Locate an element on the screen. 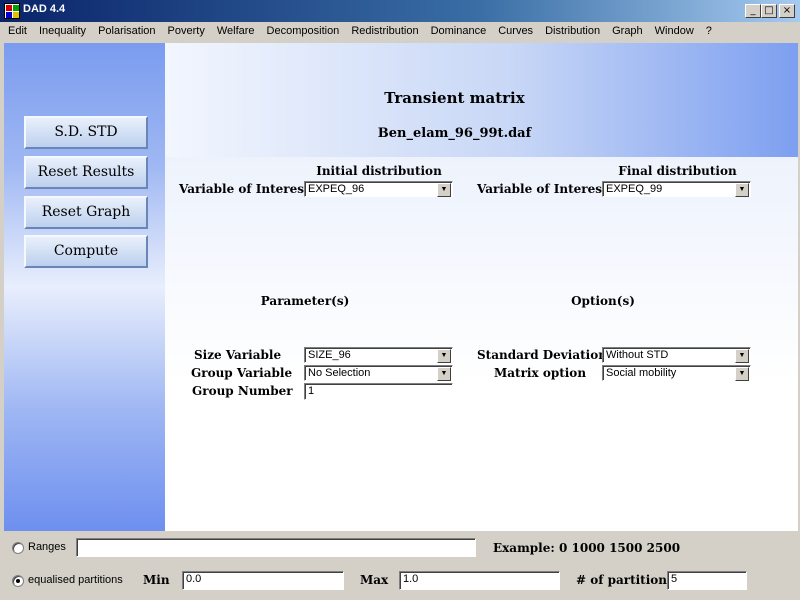  page-title: Transient matrix is located at coordinates (454, 98).